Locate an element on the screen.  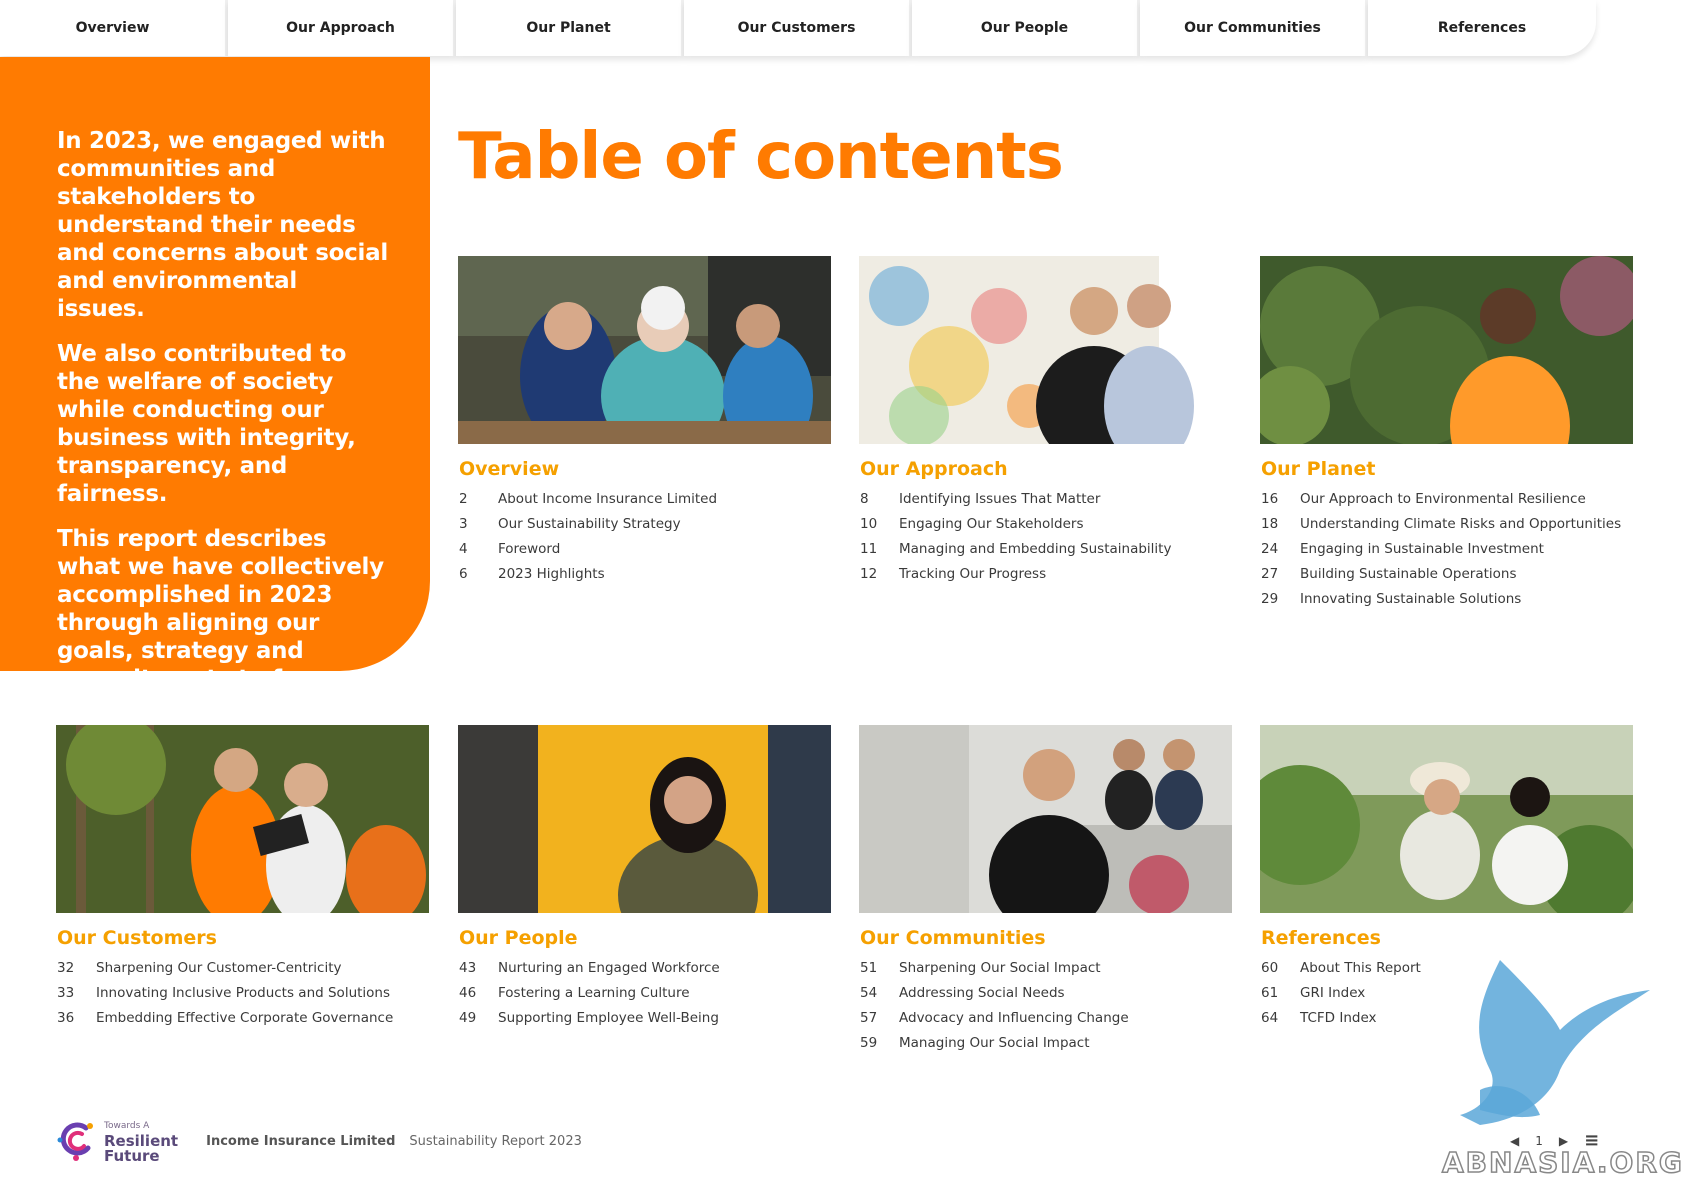
toc-entry: 59 Managing Our Social Impact is located at coordinates (1045, 1042).